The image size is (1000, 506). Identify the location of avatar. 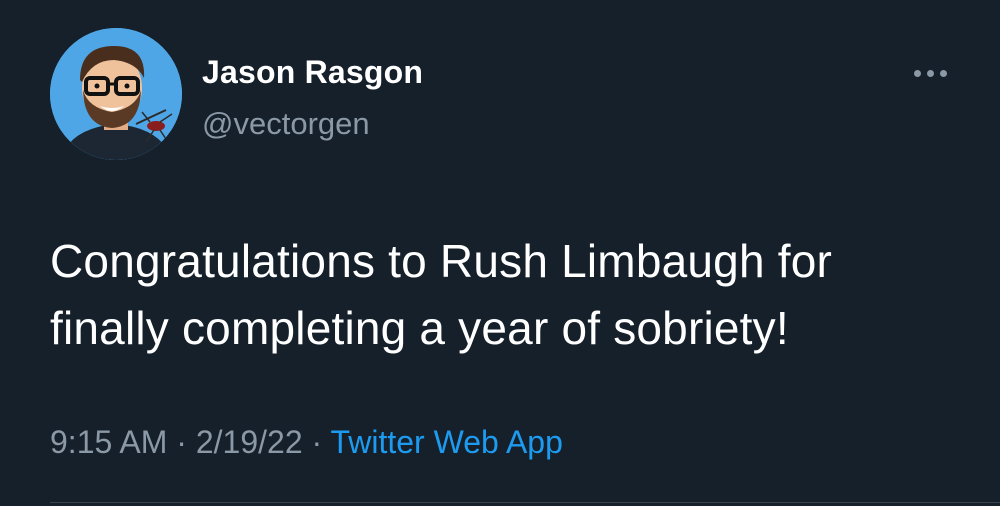
(116, 94).